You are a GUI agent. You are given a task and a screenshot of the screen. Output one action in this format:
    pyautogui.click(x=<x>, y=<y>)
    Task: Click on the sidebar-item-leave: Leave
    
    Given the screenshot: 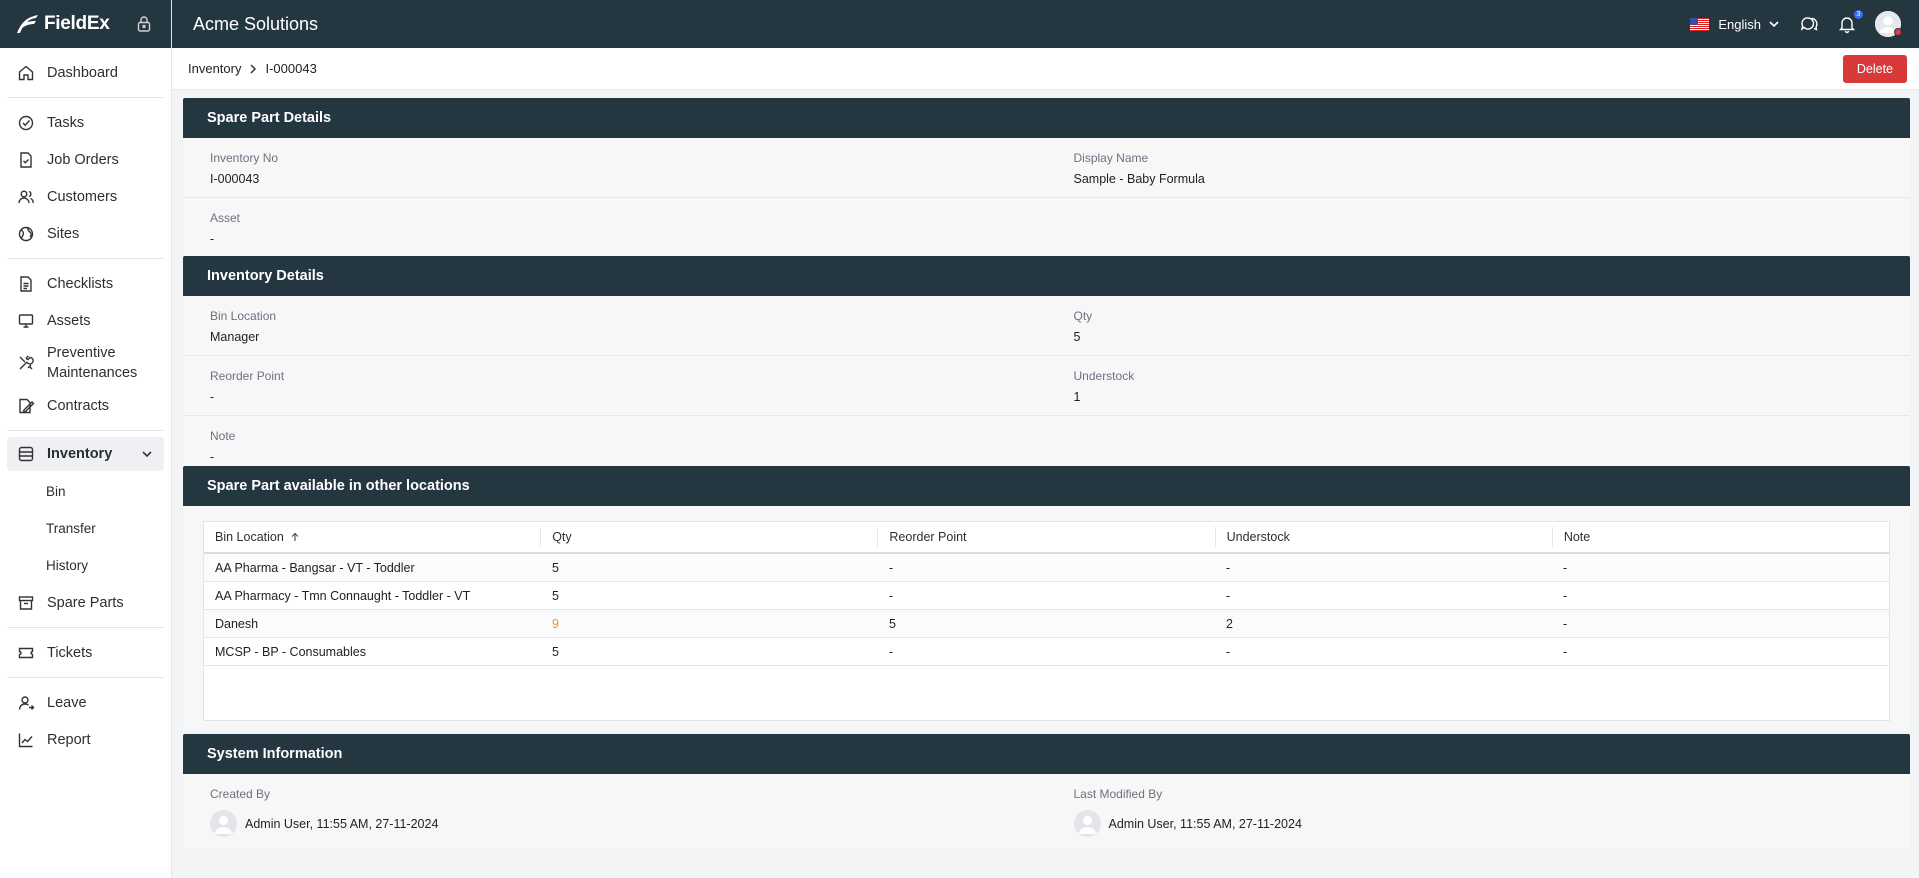 What is the action you would take?
    pyautogui.click(x=85, y=702)
    